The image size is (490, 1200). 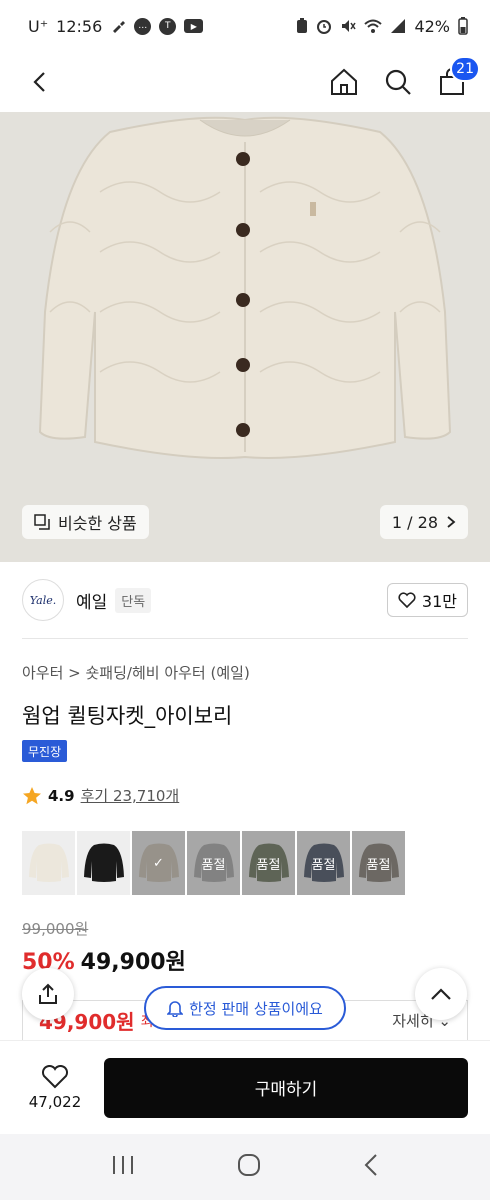 I want to click on brush-icon, so click(x=118, y=26).